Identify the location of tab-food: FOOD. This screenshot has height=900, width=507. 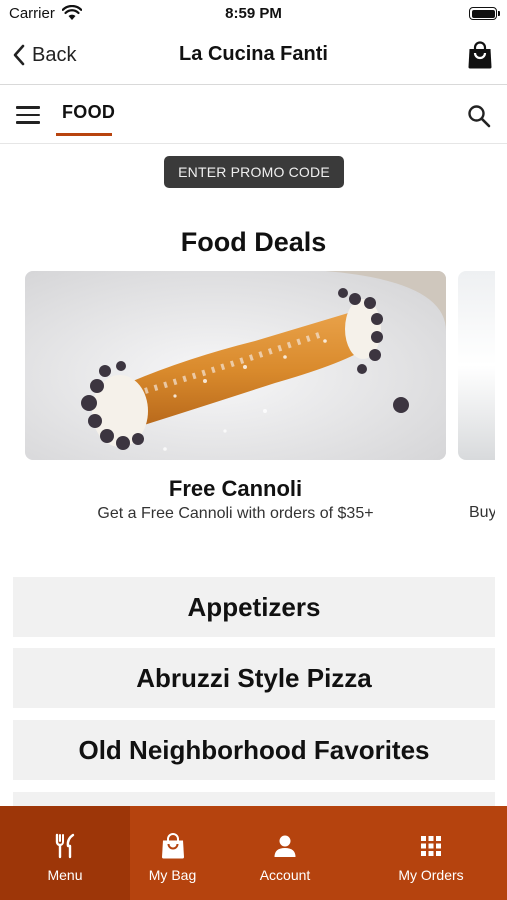
(88, 120).